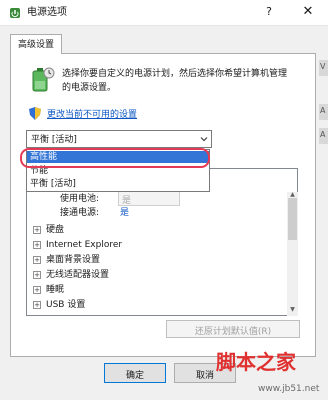 Image resolution: width=328 pixels, height=400 pixels. I want to click on background-window-strip: V, so click(323, 68).